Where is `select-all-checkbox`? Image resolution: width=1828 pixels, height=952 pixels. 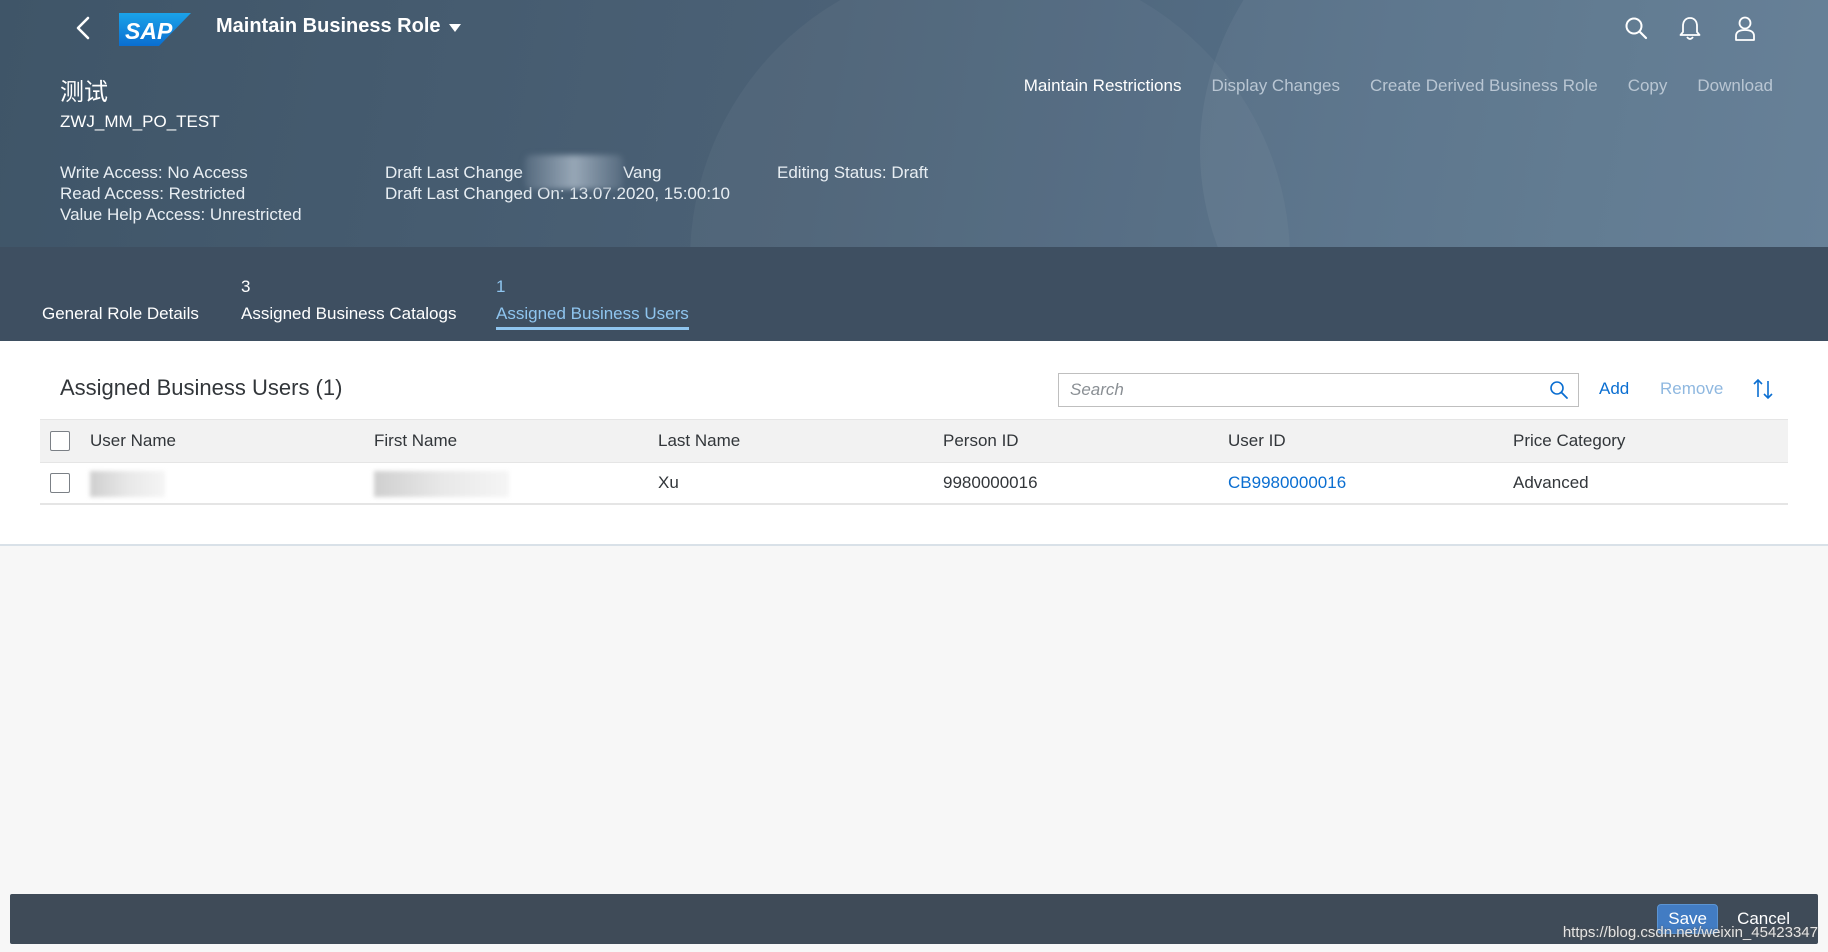 select-all-checkbox is located at coordinates (60, 441).